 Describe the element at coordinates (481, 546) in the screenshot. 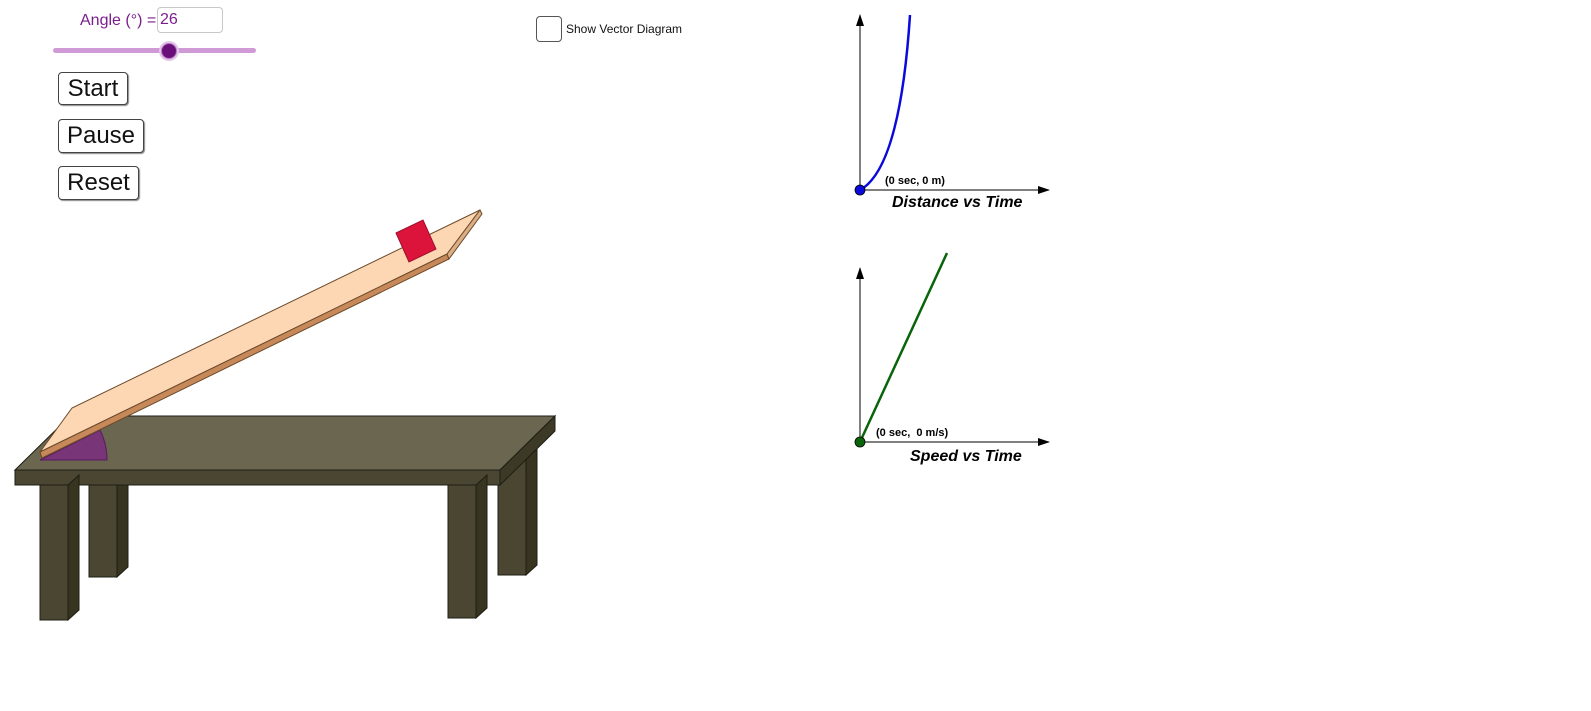

I see `table-leg-front-right-side` at that location.